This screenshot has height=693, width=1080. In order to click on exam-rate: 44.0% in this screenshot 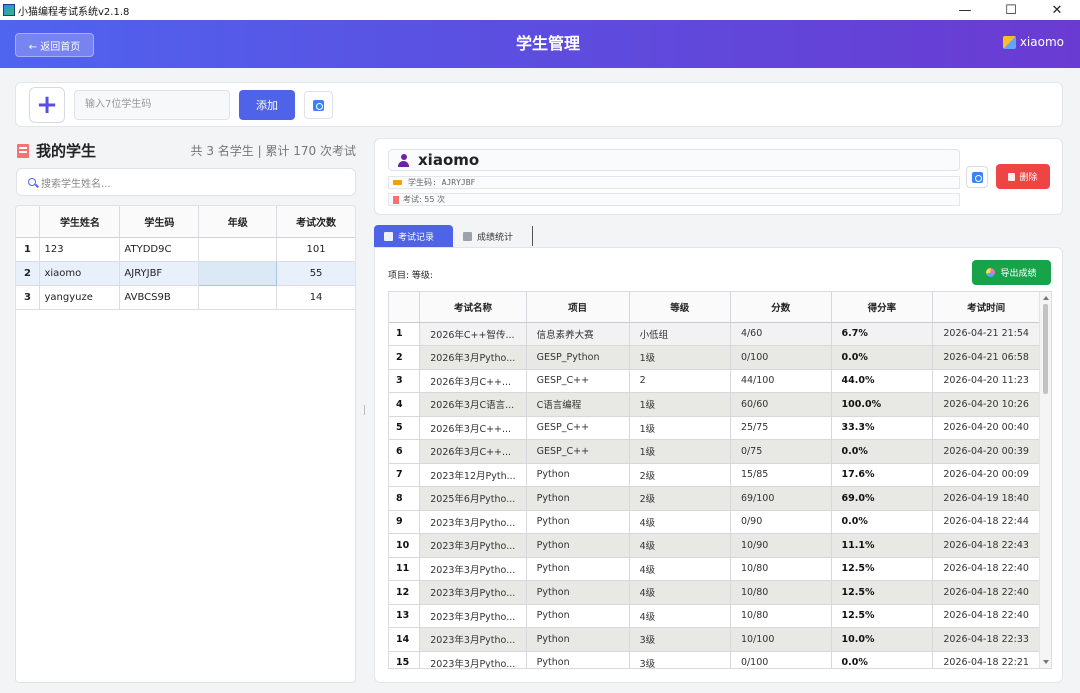, I will do `click(882, 381)`.